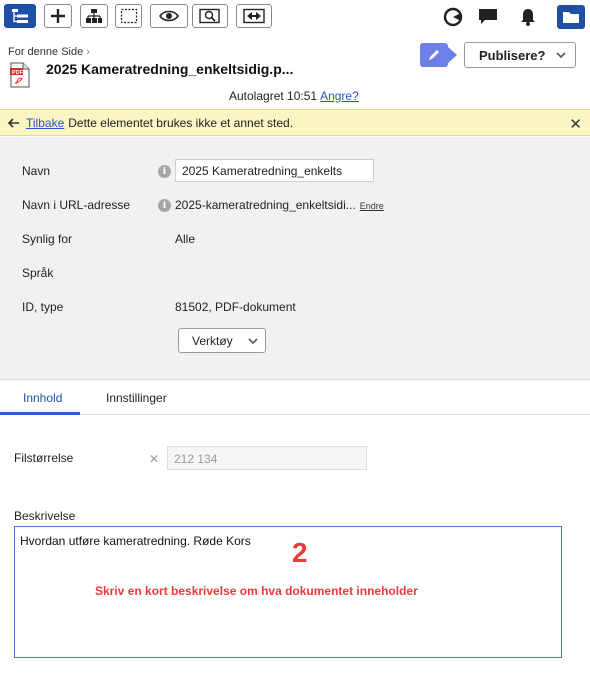 The image size is (590, 674). Describe the element at coordinates (274, 170) in the screenshot. I see `name-input: 2025 Kameratredning_enkelts` at that location.